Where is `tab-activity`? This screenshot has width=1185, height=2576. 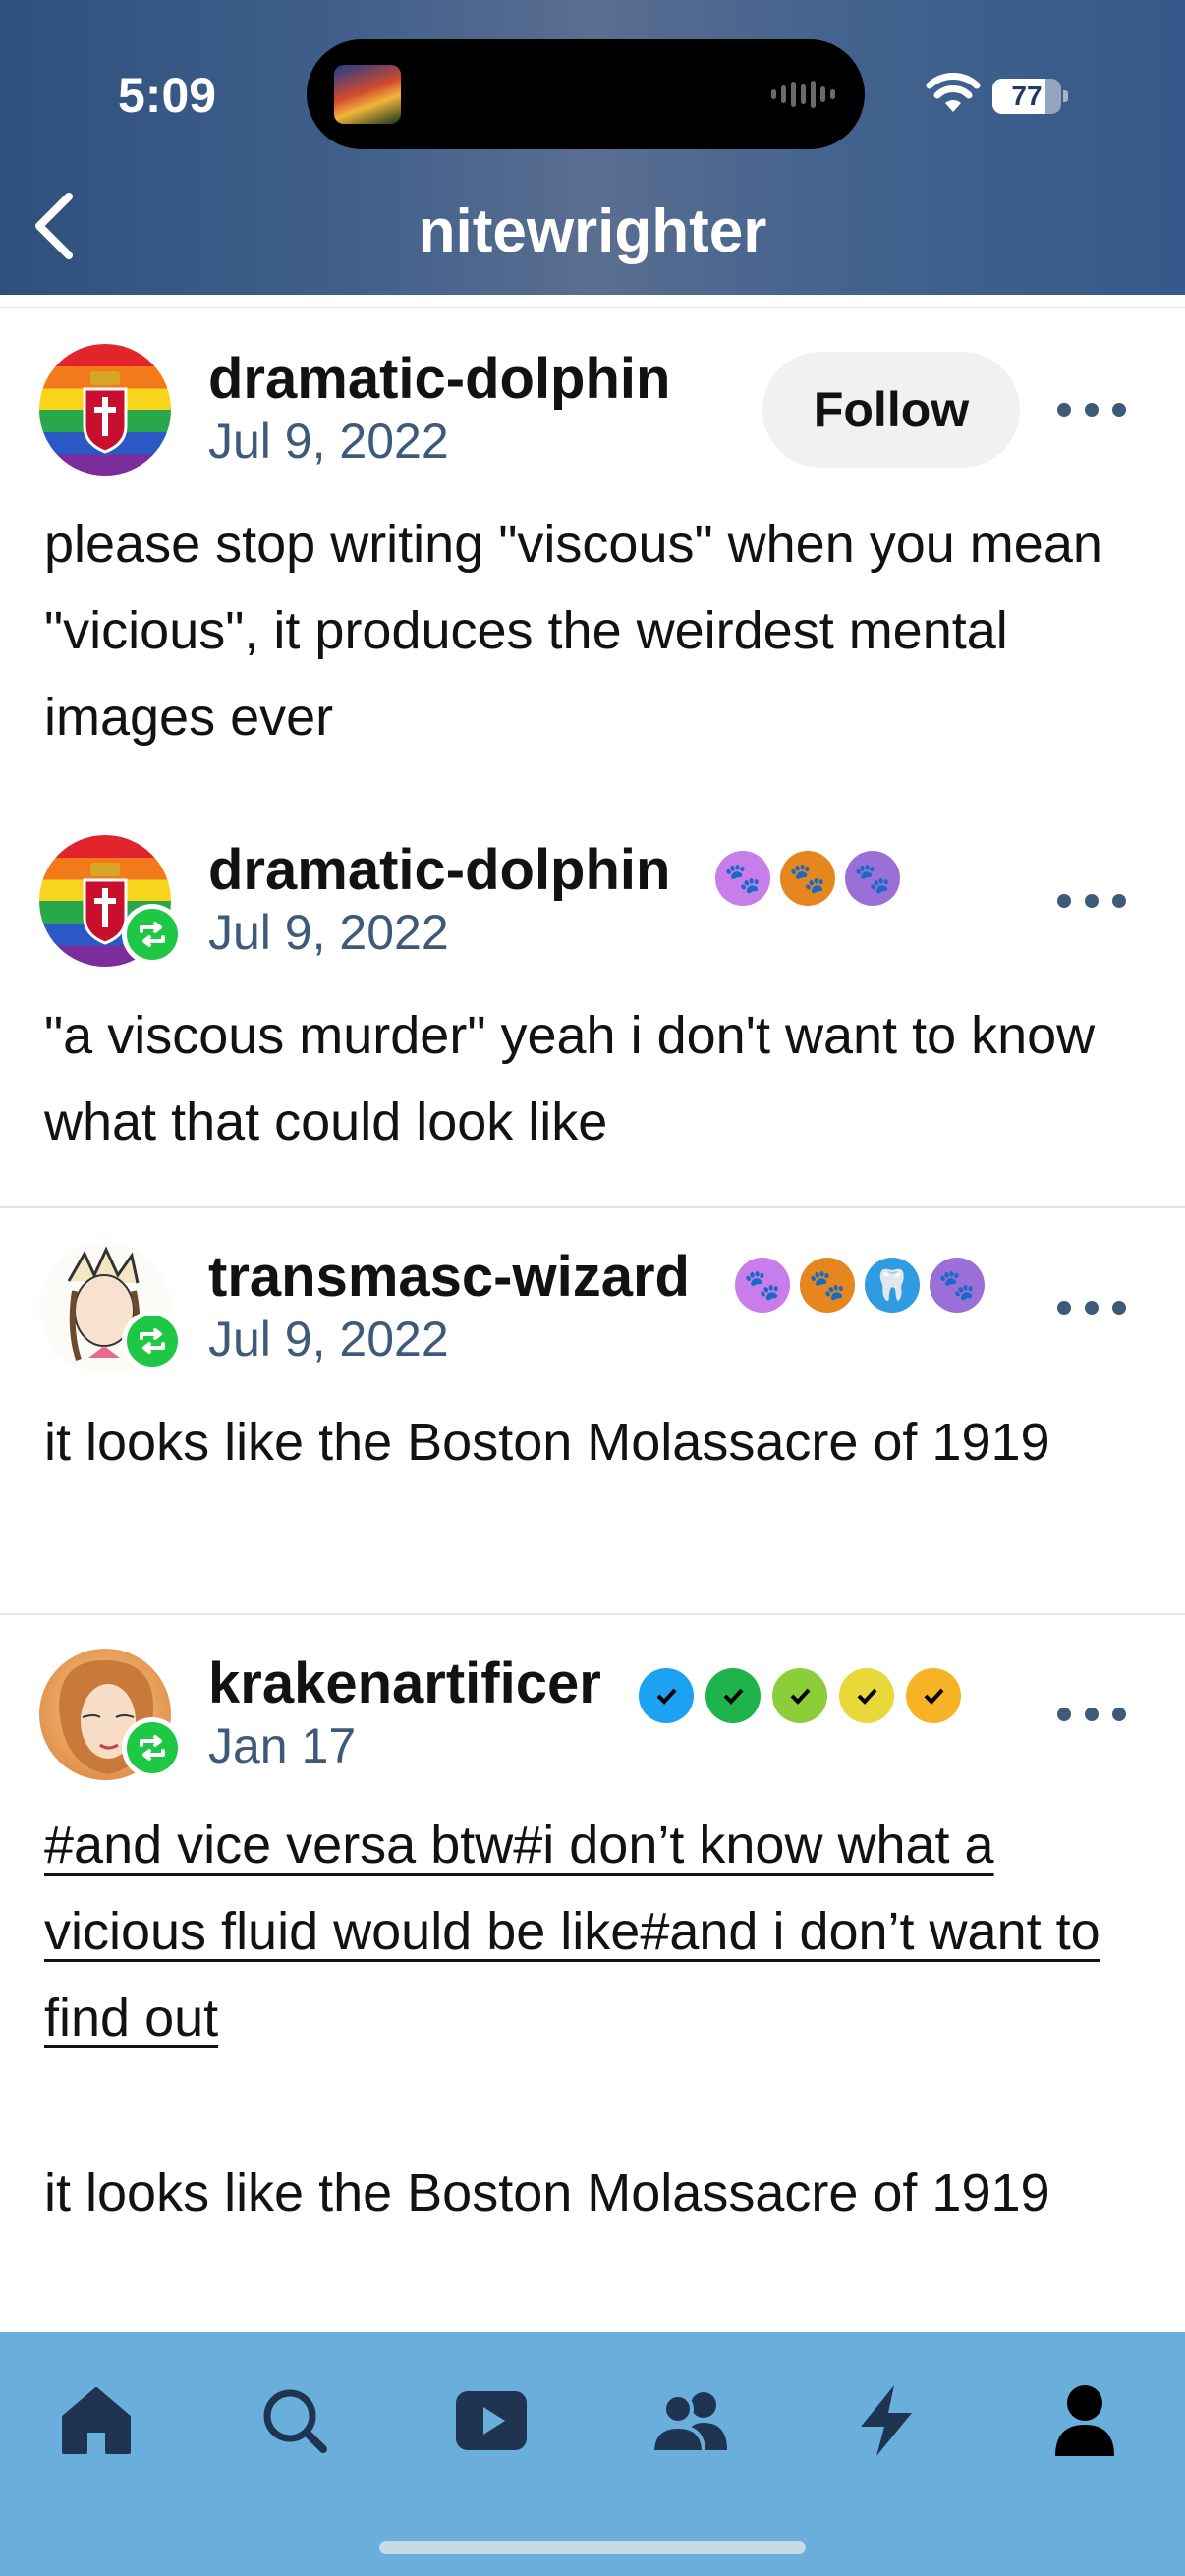
tab-activity is located at coordinates (886, 2421).